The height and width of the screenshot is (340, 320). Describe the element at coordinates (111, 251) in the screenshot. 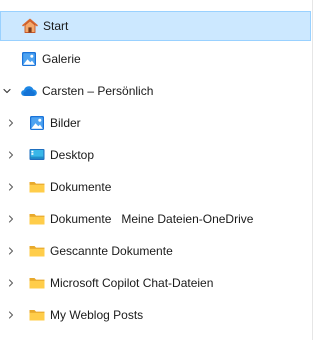

I see `nav-item-label: Gescannte Dokumente` at that location.